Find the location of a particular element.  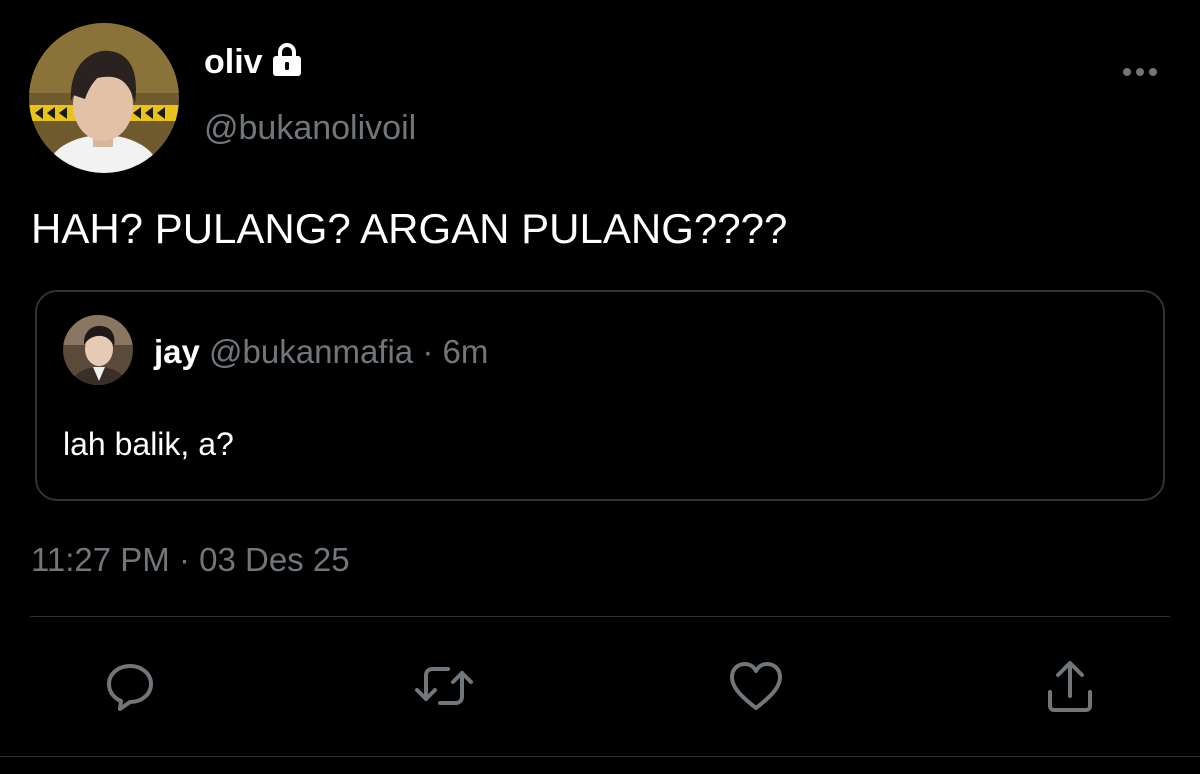

quoted-tweet-header: jay @bukanmafia · 6m is located at coordinates (321, 352).